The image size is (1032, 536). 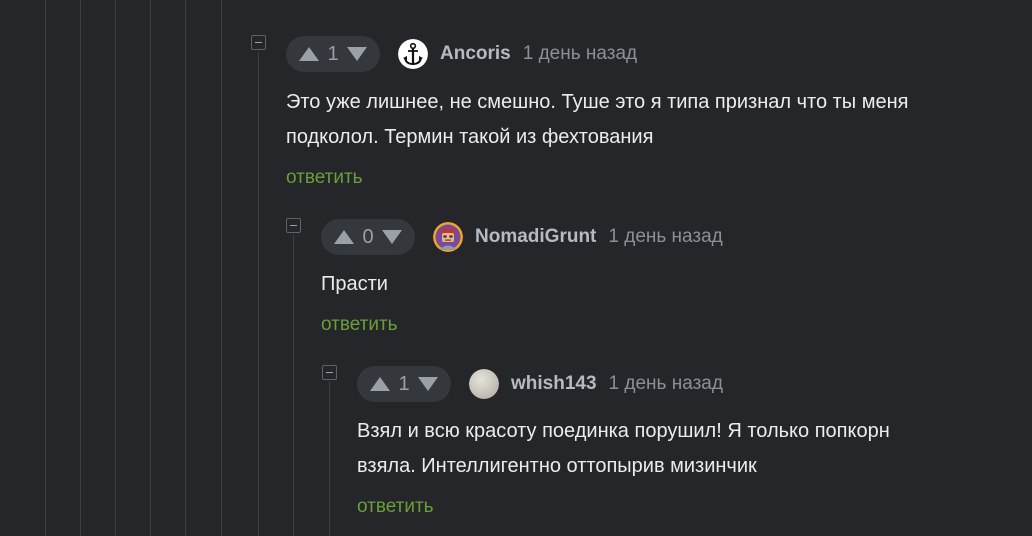 I want to click on robot-avatar-icon, so click(x=448, y=237).